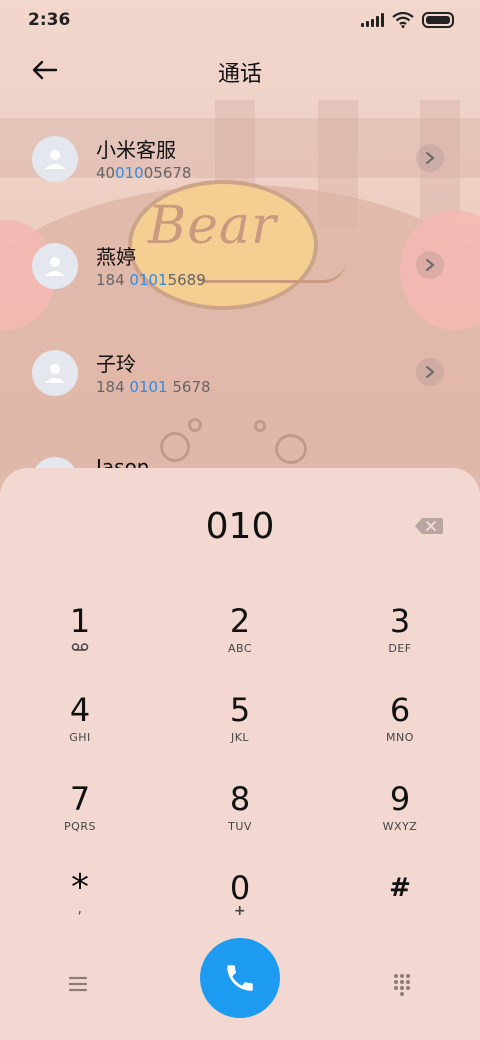 The height and width of the screenshot is (1040, 480). Describe the element at coordinates (240, 621) in the screenshot. I see `key-digit: 2` at that location.